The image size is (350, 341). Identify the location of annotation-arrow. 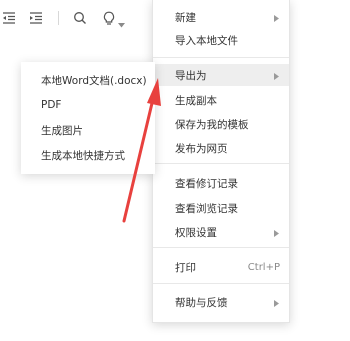
(141, 150).